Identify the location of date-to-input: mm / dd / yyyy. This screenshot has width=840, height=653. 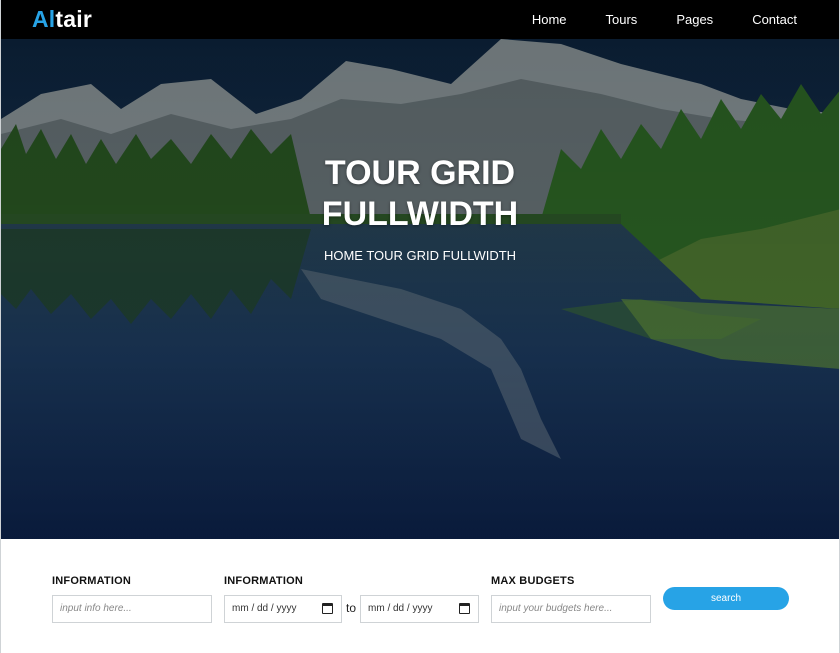
(419, 609).